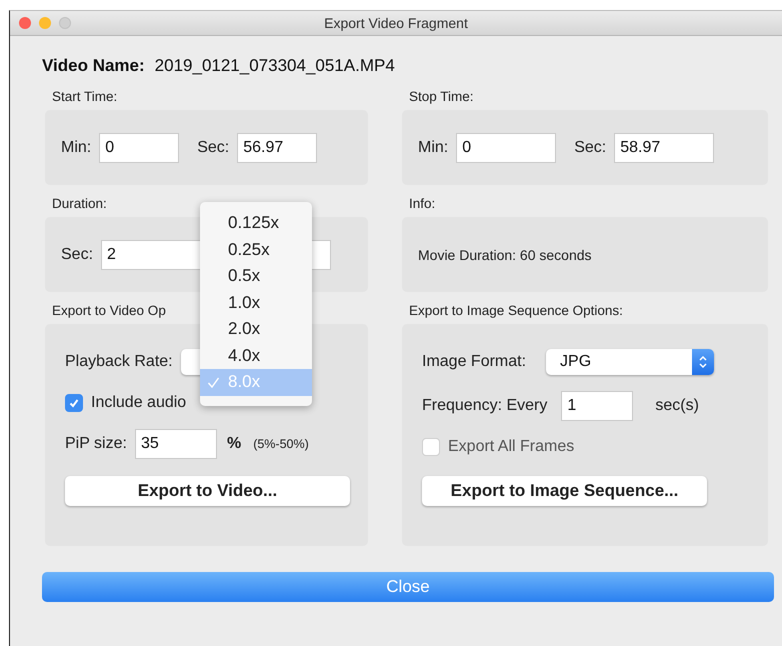 The image size is (782, 646). I want to click on include-audio-label: Include audio, so click(138, 403).